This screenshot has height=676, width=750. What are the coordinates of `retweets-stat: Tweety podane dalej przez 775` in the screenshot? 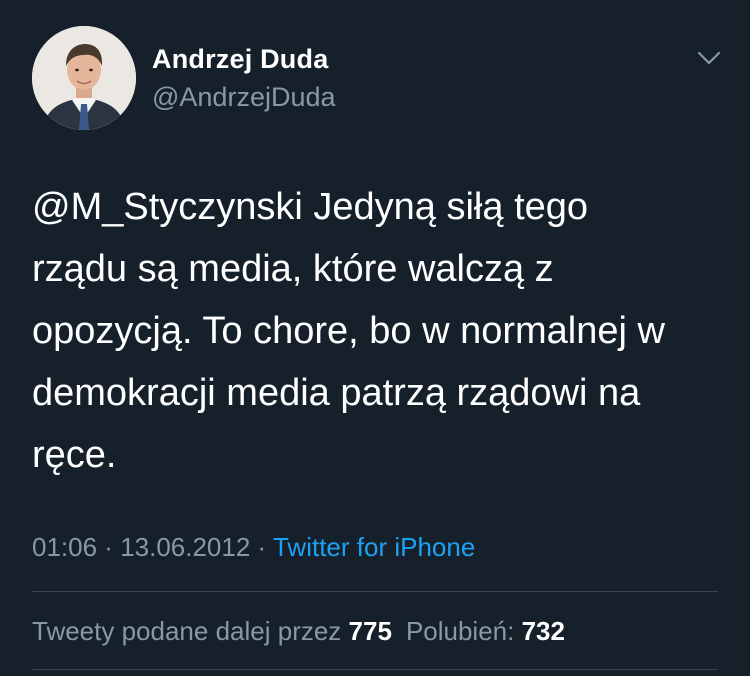 It's located at (212, 631).